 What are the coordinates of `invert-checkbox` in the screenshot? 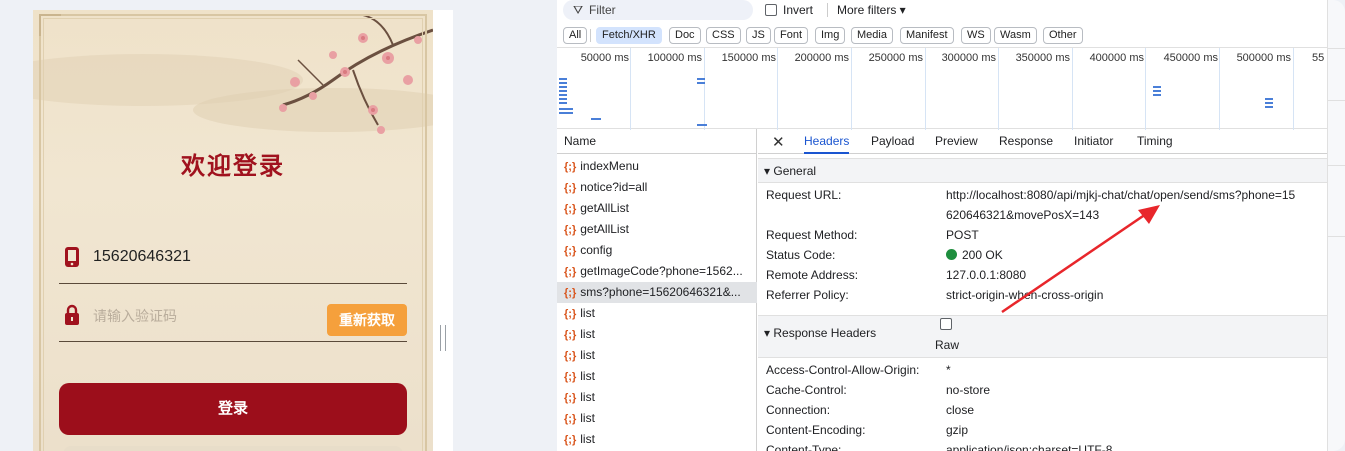 It's located at (771, 10).